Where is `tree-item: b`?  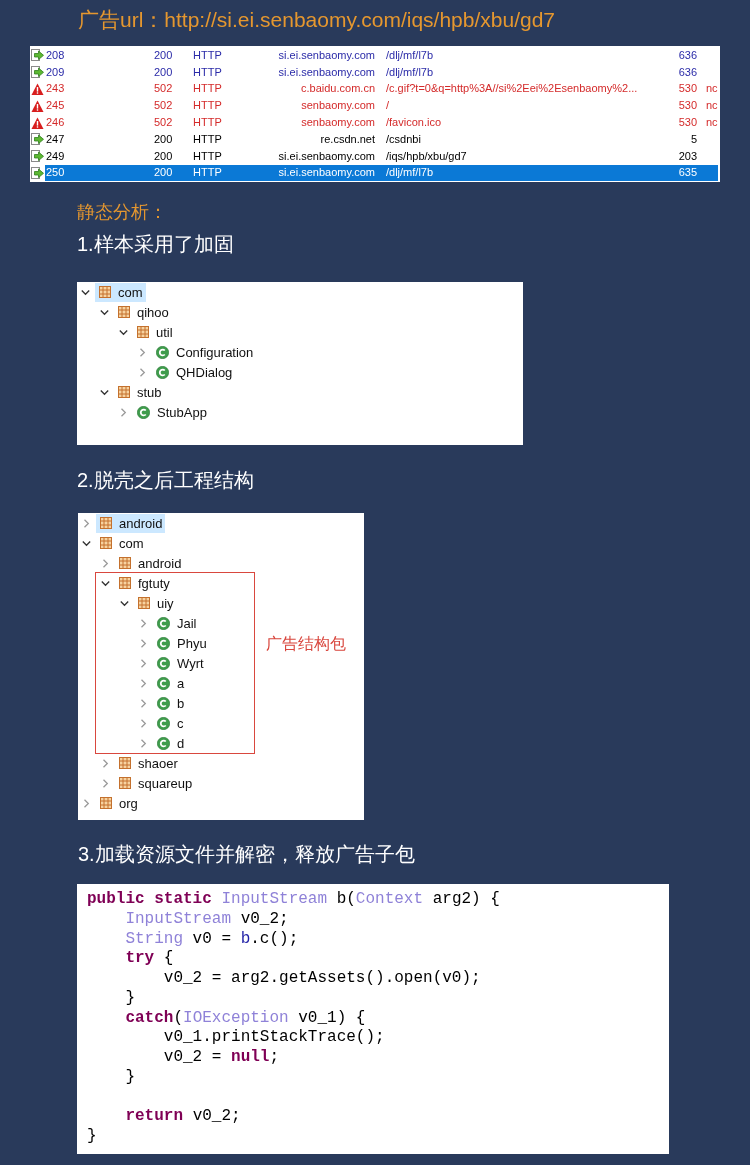 tree-item: b is located at coordinates (170, 703).